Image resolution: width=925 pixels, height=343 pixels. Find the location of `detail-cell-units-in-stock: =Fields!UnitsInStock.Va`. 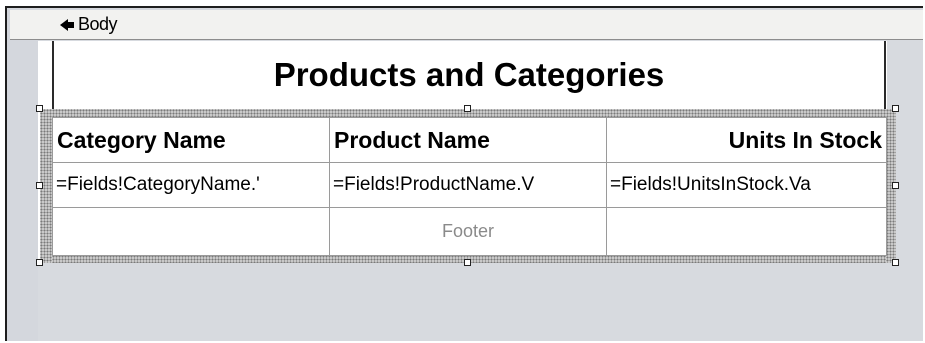

detail-cell-units-in-stock: =Fields!UnitsInStock.Va is located at coordinates (746, 185).